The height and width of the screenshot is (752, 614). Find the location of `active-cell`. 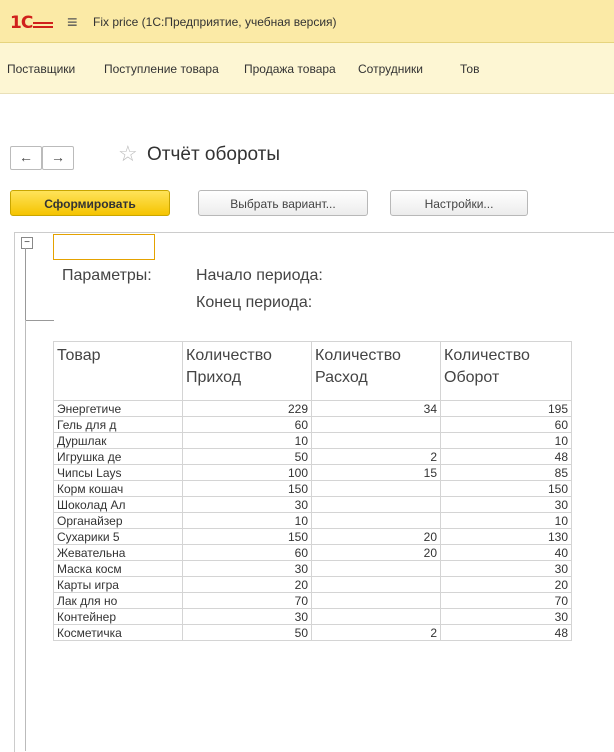

active-cell is located at coordinates (104, 247).